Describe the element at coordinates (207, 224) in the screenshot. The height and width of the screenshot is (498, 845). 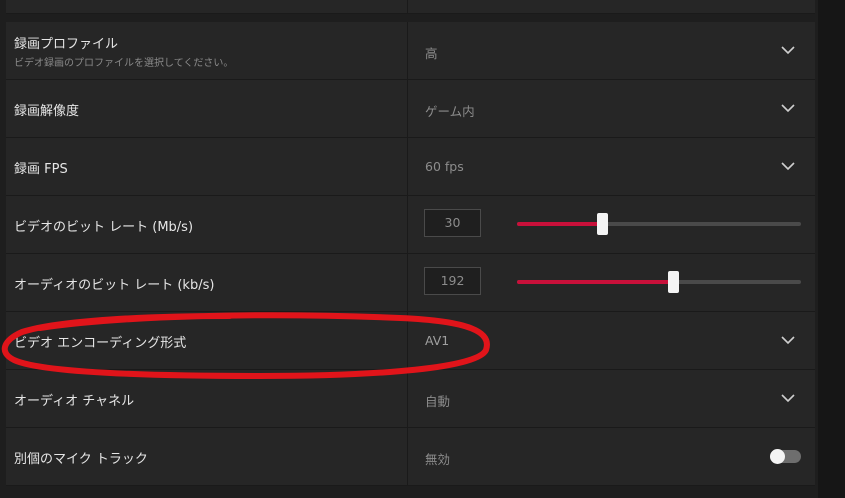
I see `setting-label-cell: ビデオのビット レート (Mb/s)` at that location.